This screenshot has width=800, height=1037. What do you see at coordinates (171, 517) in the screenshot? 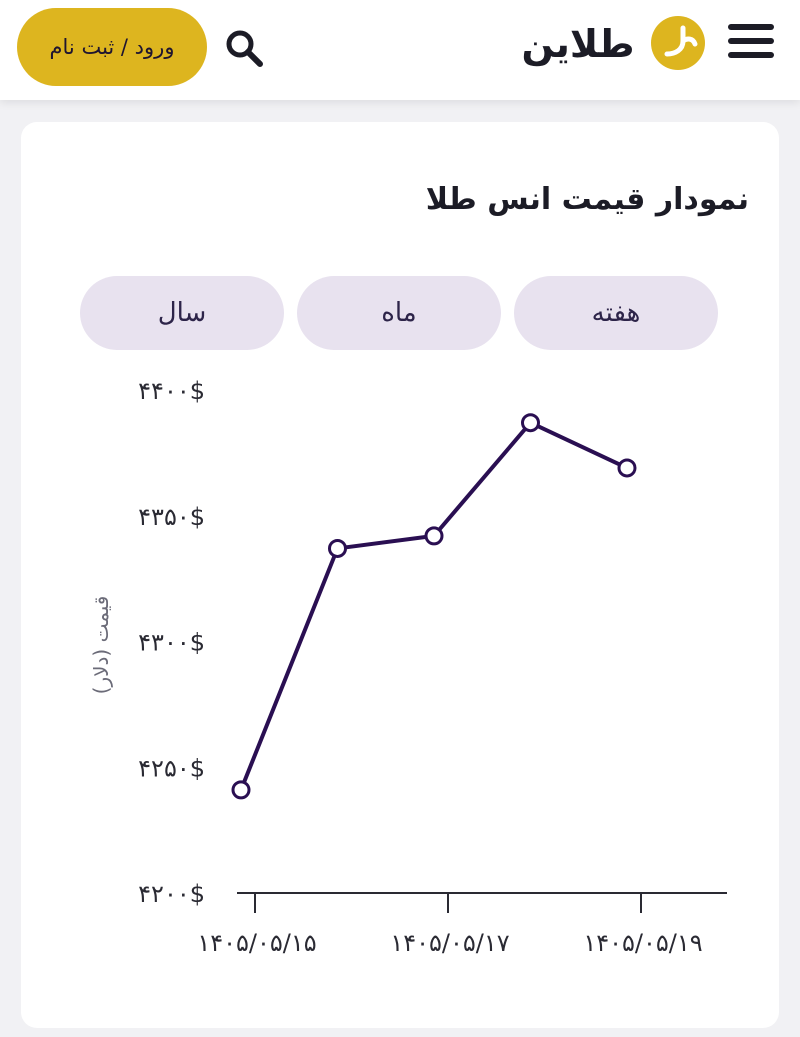
I see `y-tick-label: ۴۳۵۰$` at bounding box center [171, 517].